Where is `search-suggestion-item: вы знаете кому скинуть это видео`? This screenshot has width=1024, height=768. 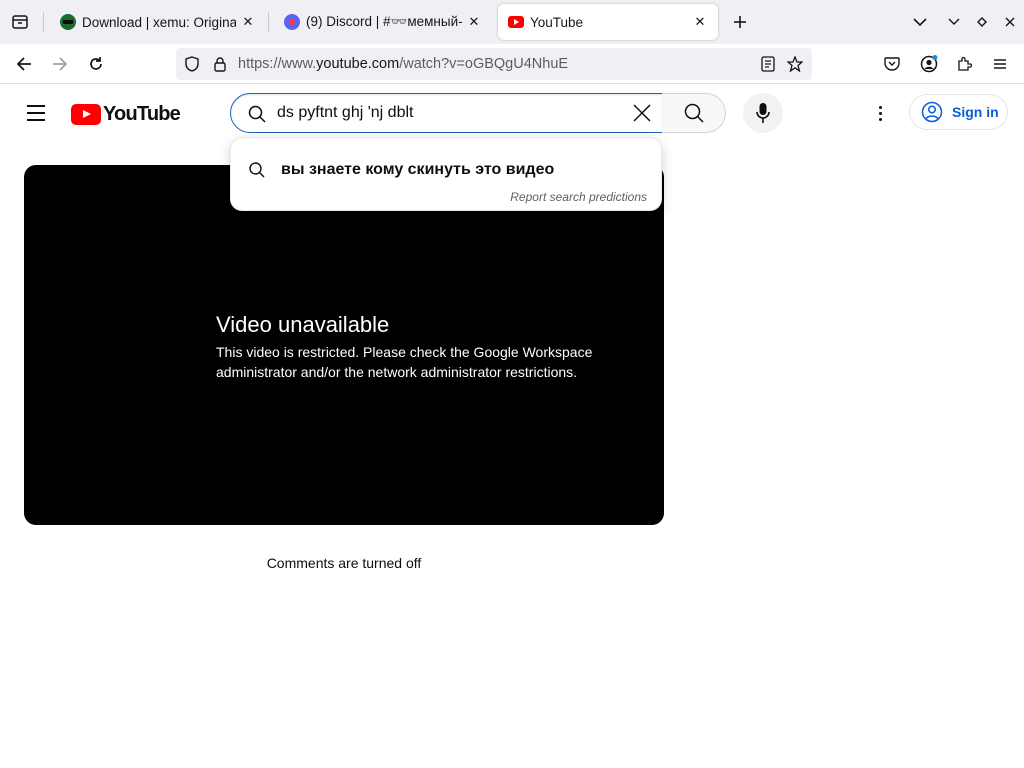
search-suggestion-item: вы знаете кому скинуть это видео is located at coordinates (446, 170).